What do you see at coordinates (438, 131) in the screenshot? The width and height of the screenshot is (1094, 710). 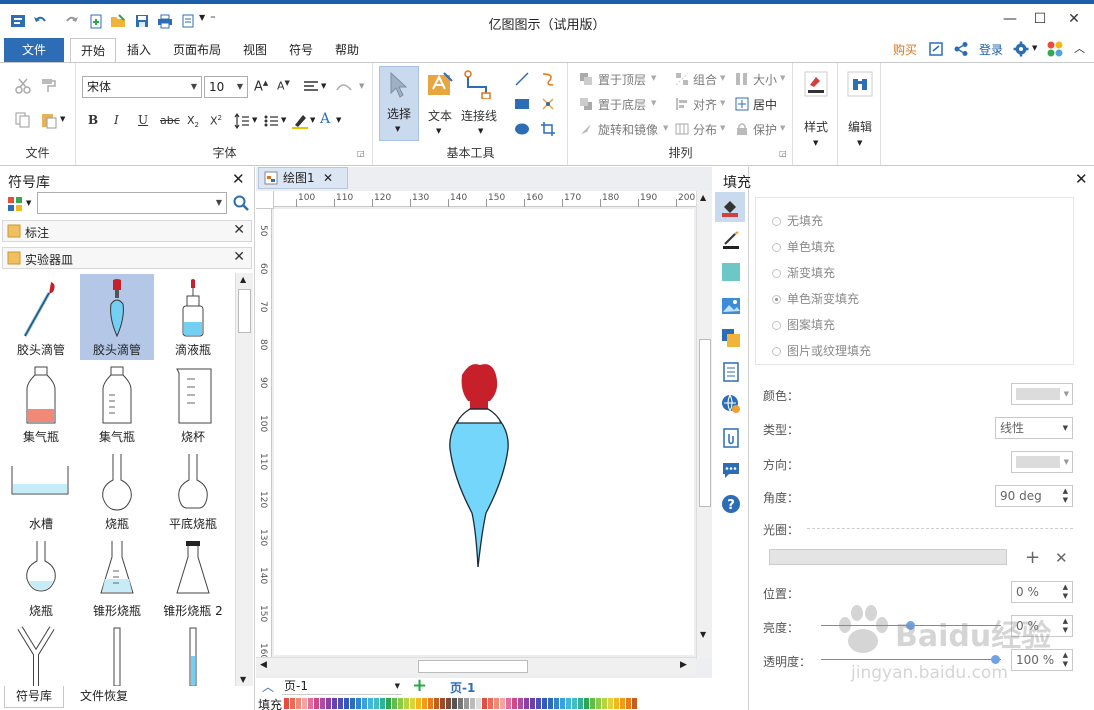 I see `text-dropdown-icon: ▼` at bounding box center [438, 131].